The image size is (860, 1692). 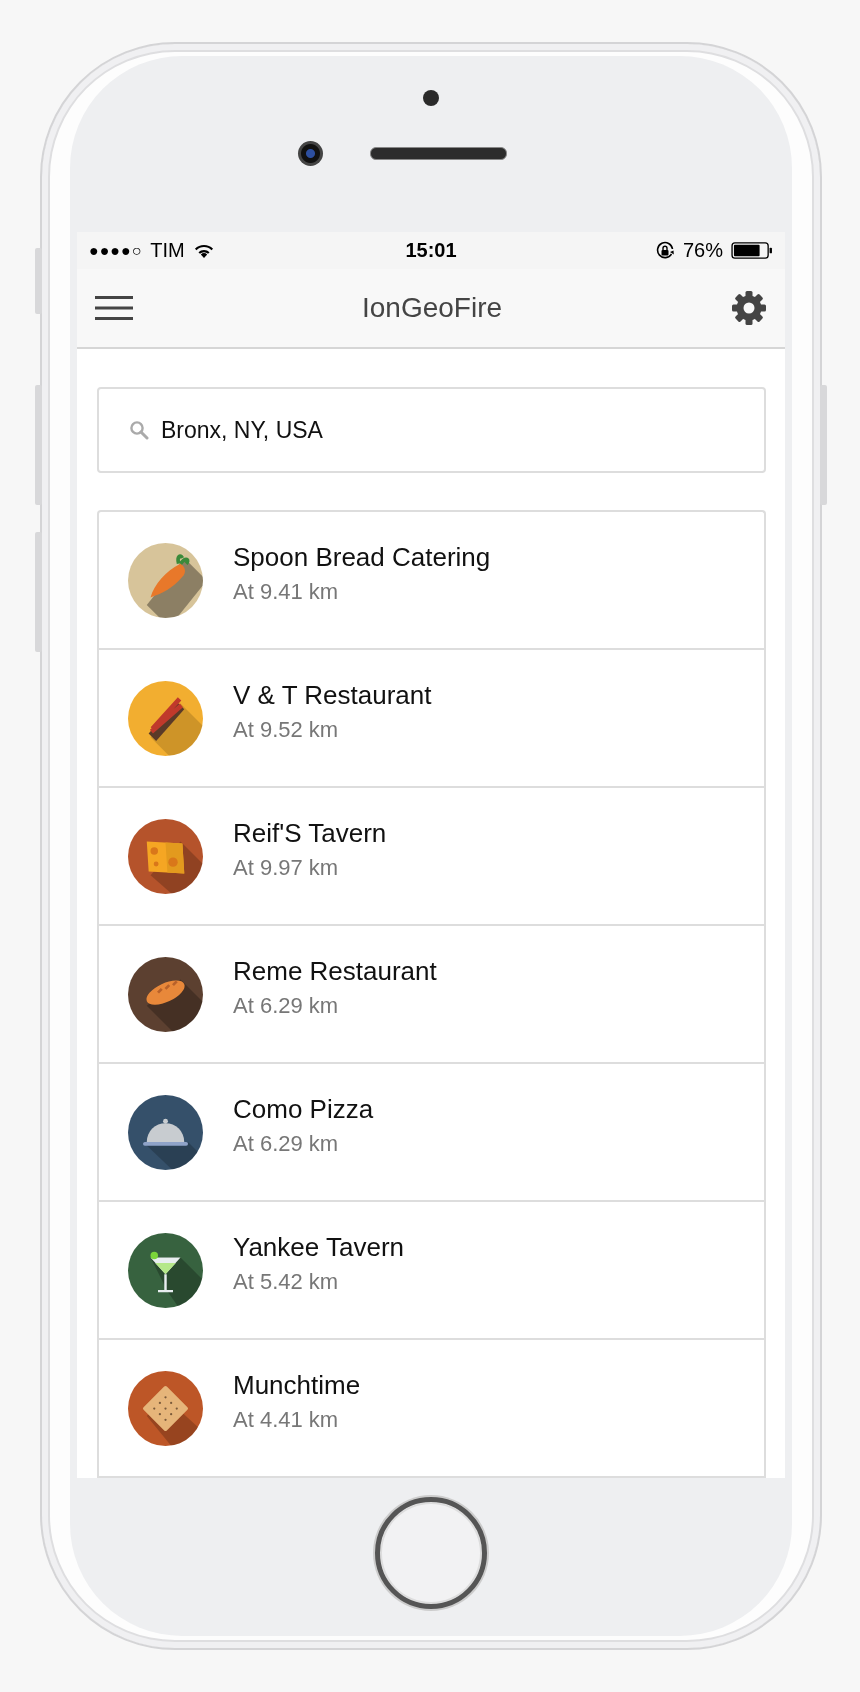 What do you see at coordinates (116, 250) in the screenshot?
I see `signal-dots: ●●●●○` at bounding box center [116, 250].